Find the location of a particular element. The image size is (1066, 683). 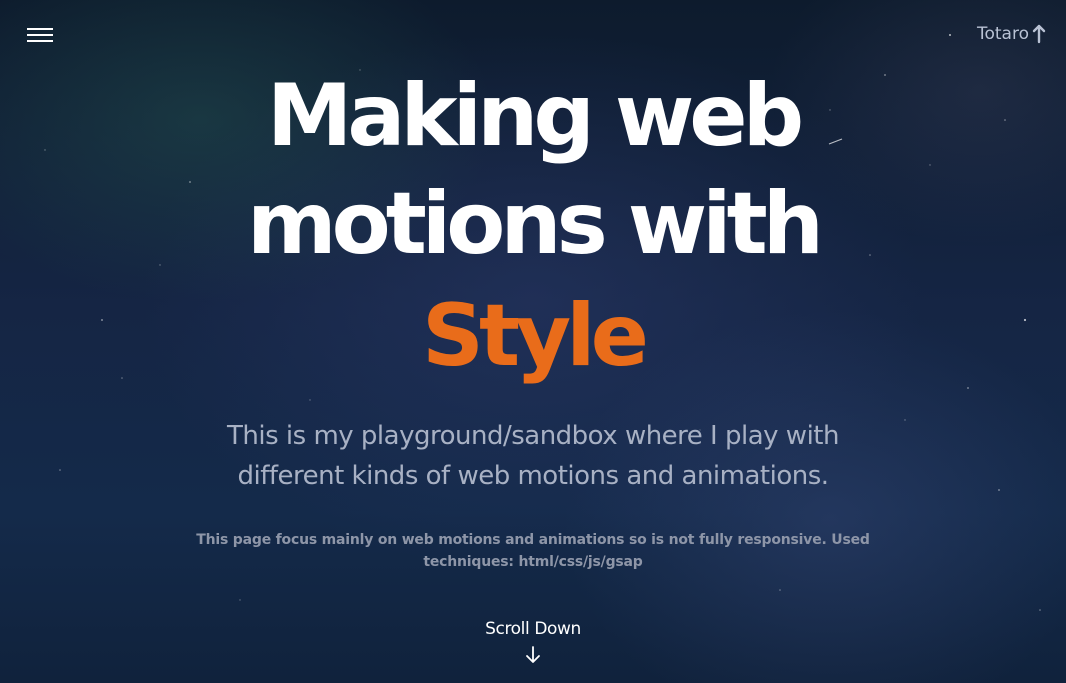

hamburger-menu-button is located at coordinates (40, 35).